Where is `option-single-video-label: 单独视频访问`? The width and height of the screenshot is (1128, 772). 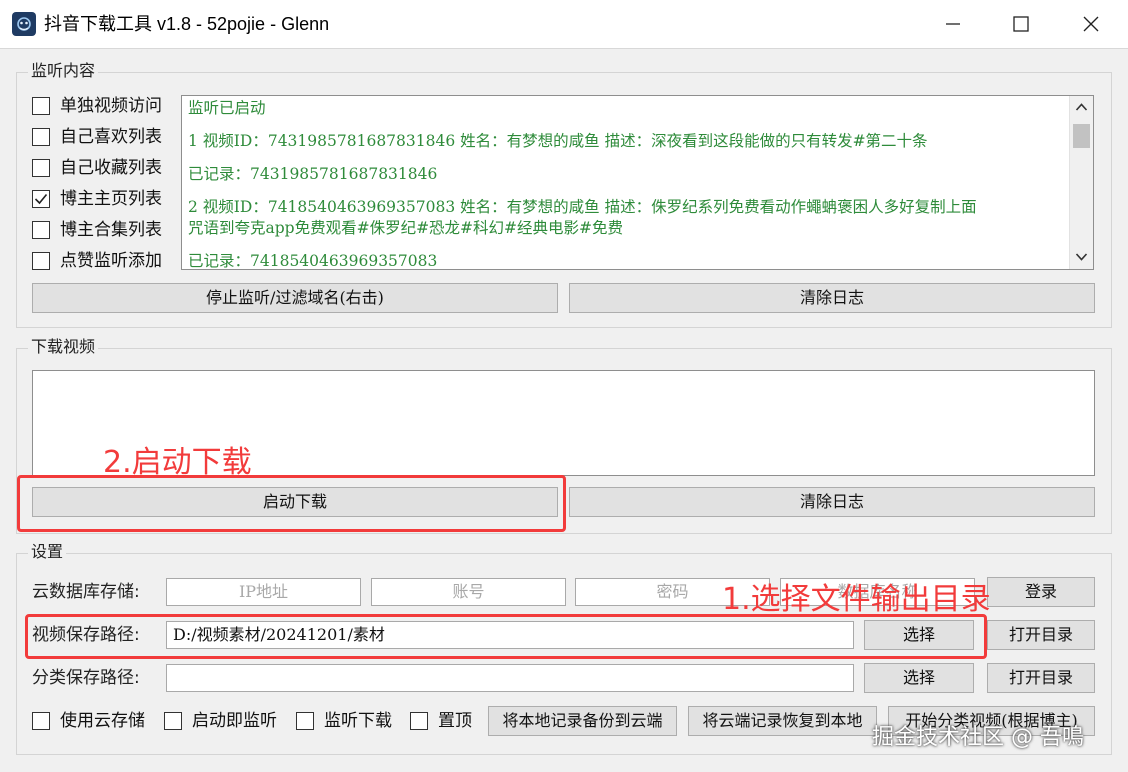 option-single-video-label: 单独视频访问 is located at coordinates (111, 106).